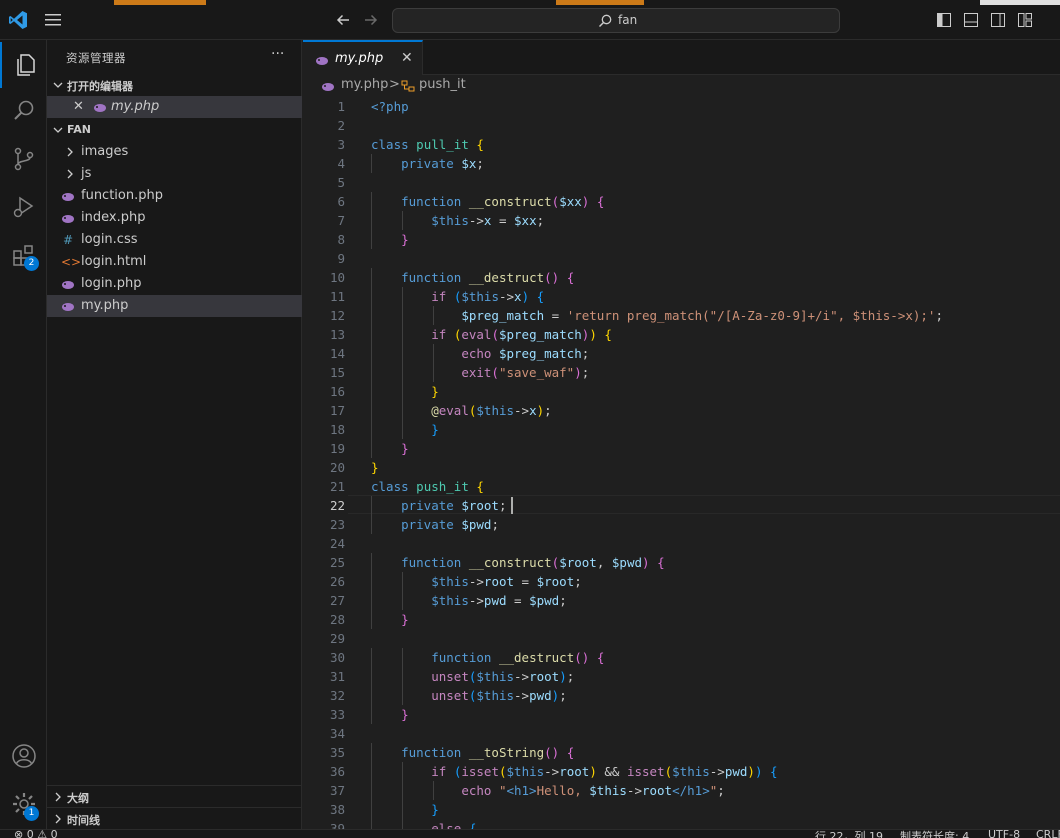  Describe the element at coordinates (174, 796) in the screenshot. I see `outline-section: 大纲` at that location.